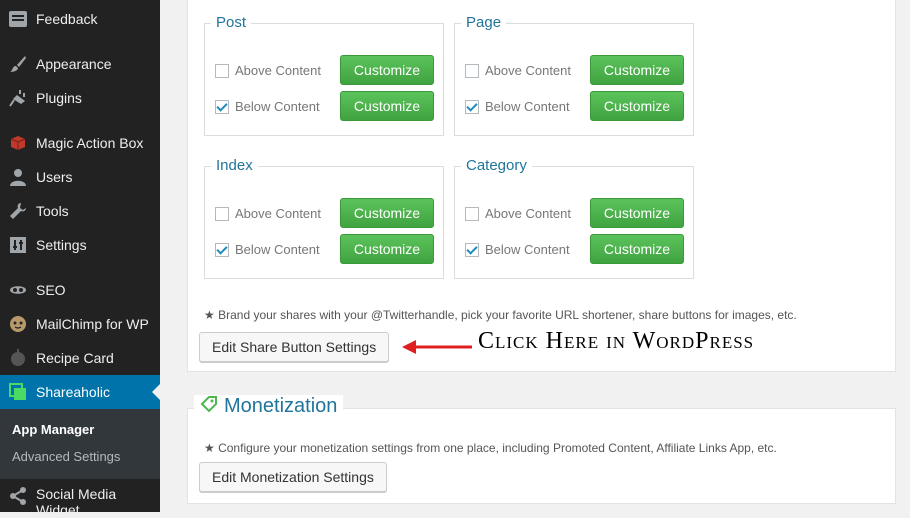 The width and height of the screenshot is (910, 518). Describe the element at coordinates (156, 392) in the screenshot. I see `active-indicator` at that location.